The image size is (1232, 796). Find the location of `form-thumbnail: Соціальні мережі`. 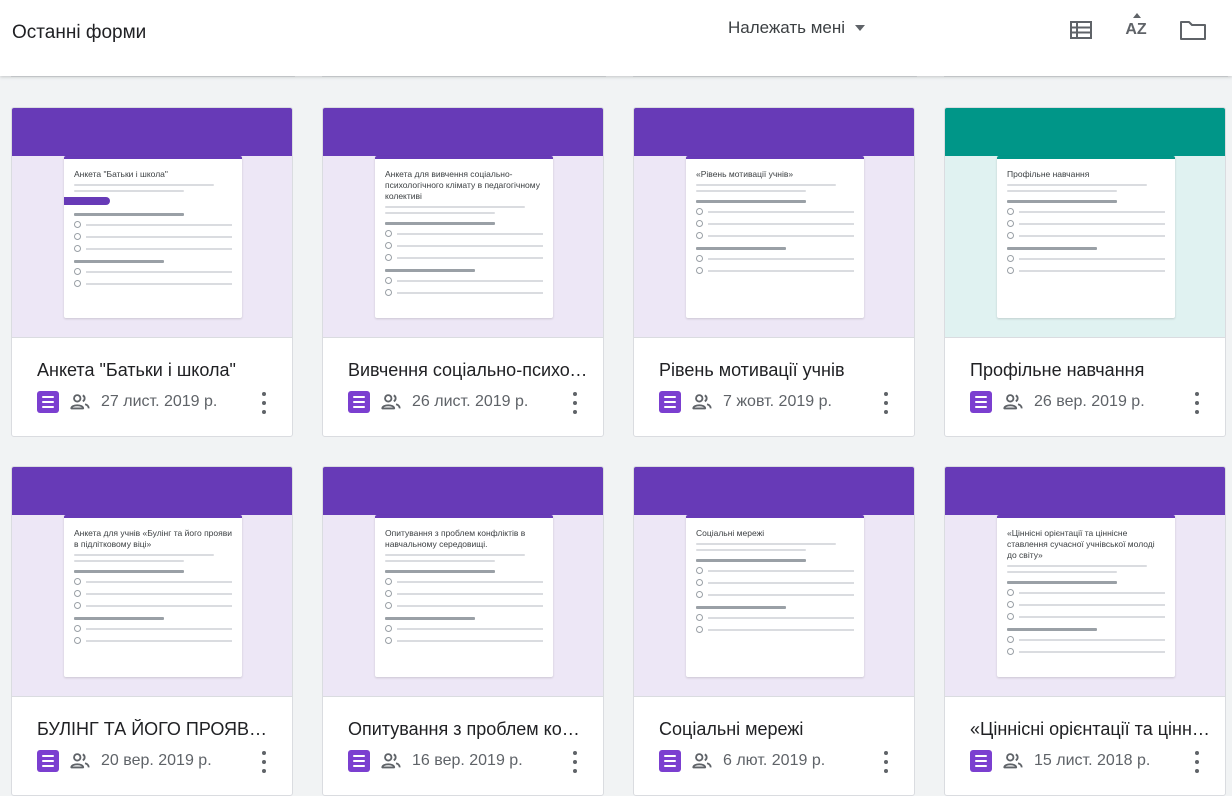

form-thumbnail: Соціальні мережі is located at coordinates (774, 581).